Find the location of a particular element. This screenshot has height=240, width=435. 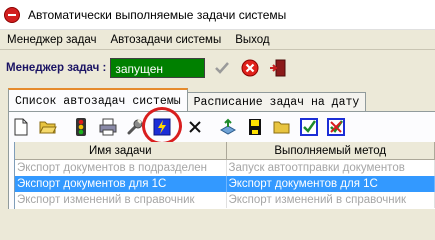

menu-exit: Выход is located at coordinates (252, 40).